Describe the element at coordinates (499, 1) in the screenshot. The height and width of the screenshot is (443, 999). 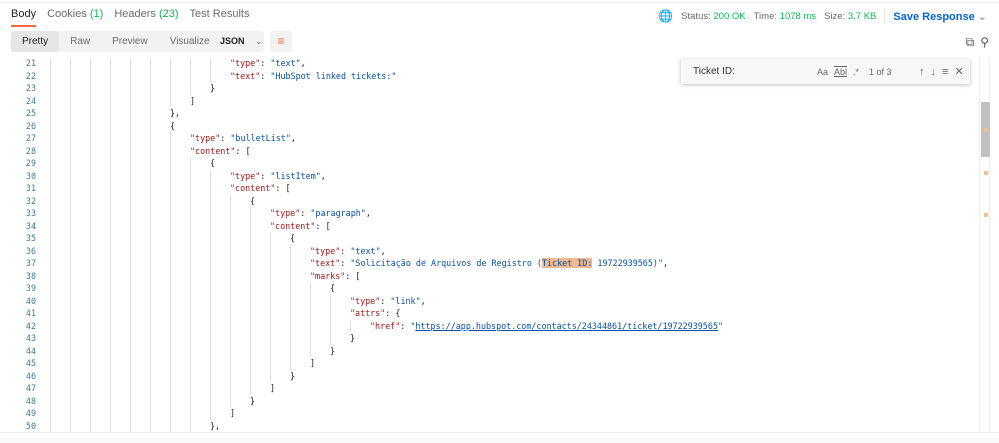
I see `top-border` at that location.